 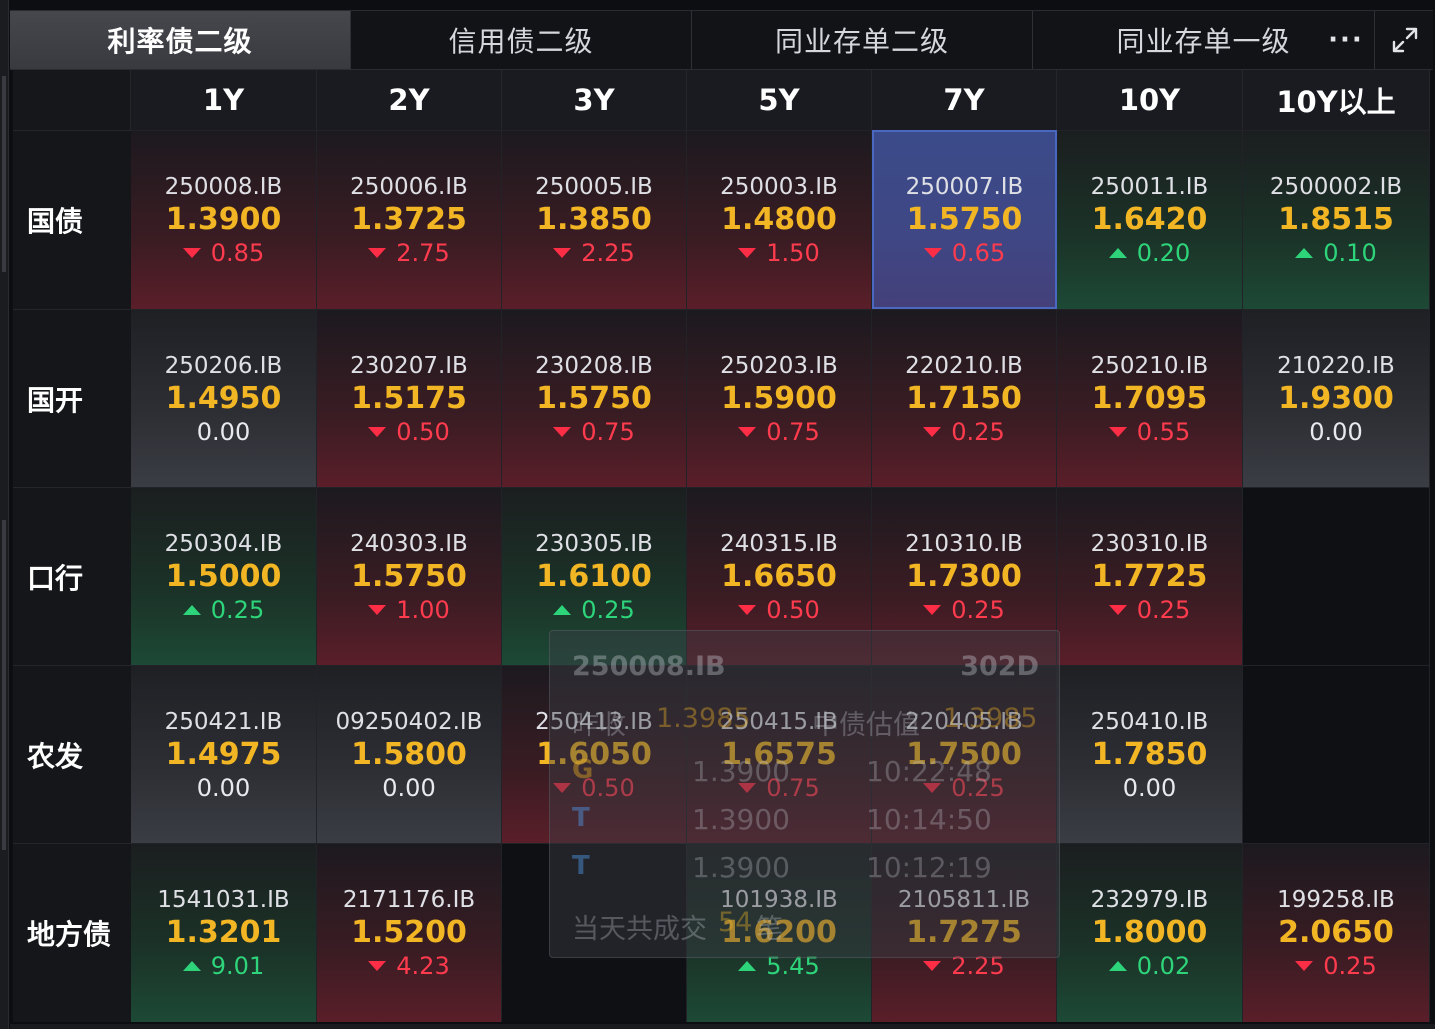 I want to click on column-header: 10Y, so click(x=1150, y=100).